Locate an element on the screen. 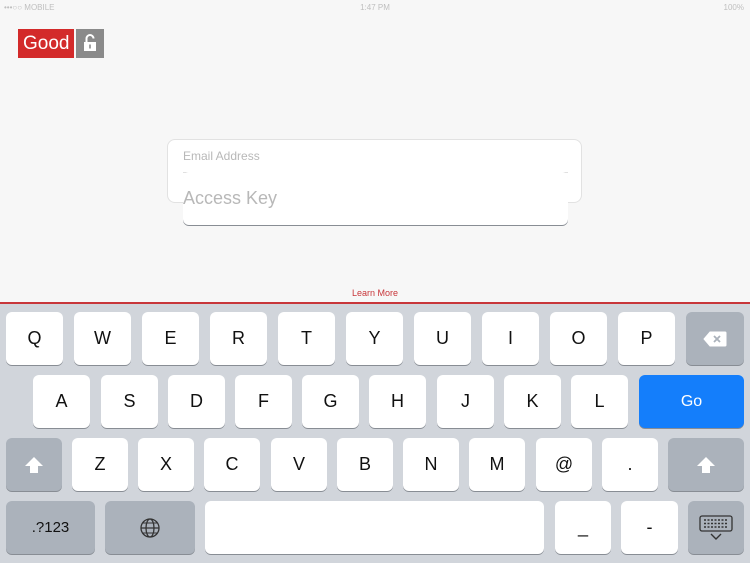  key-e: E is located at coordinates (170, 338).